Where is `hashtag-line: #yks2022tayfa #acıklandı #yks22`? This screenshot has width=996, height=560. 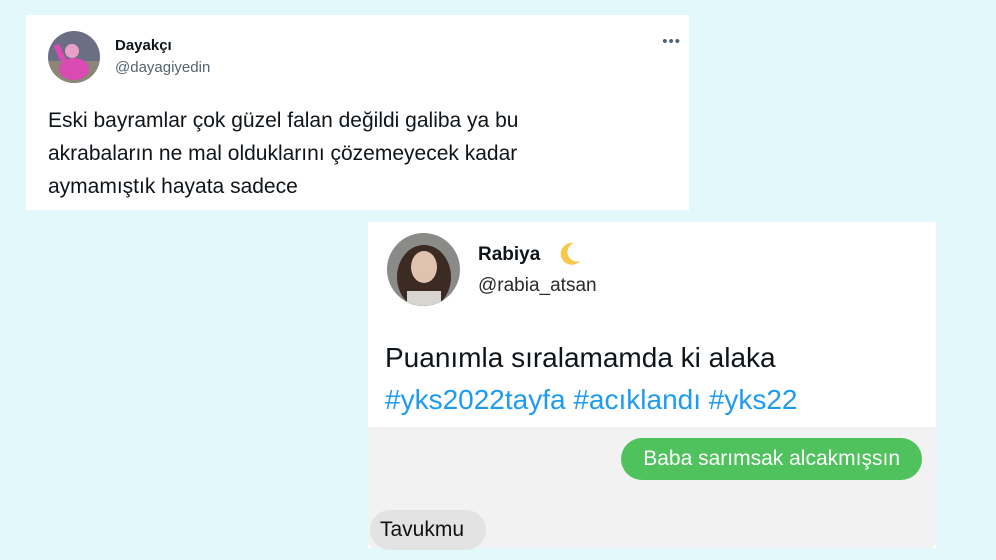 hashtag-line: #yks2022tayfa #acıklandı #yks22 is located at coordinates (657, 400).